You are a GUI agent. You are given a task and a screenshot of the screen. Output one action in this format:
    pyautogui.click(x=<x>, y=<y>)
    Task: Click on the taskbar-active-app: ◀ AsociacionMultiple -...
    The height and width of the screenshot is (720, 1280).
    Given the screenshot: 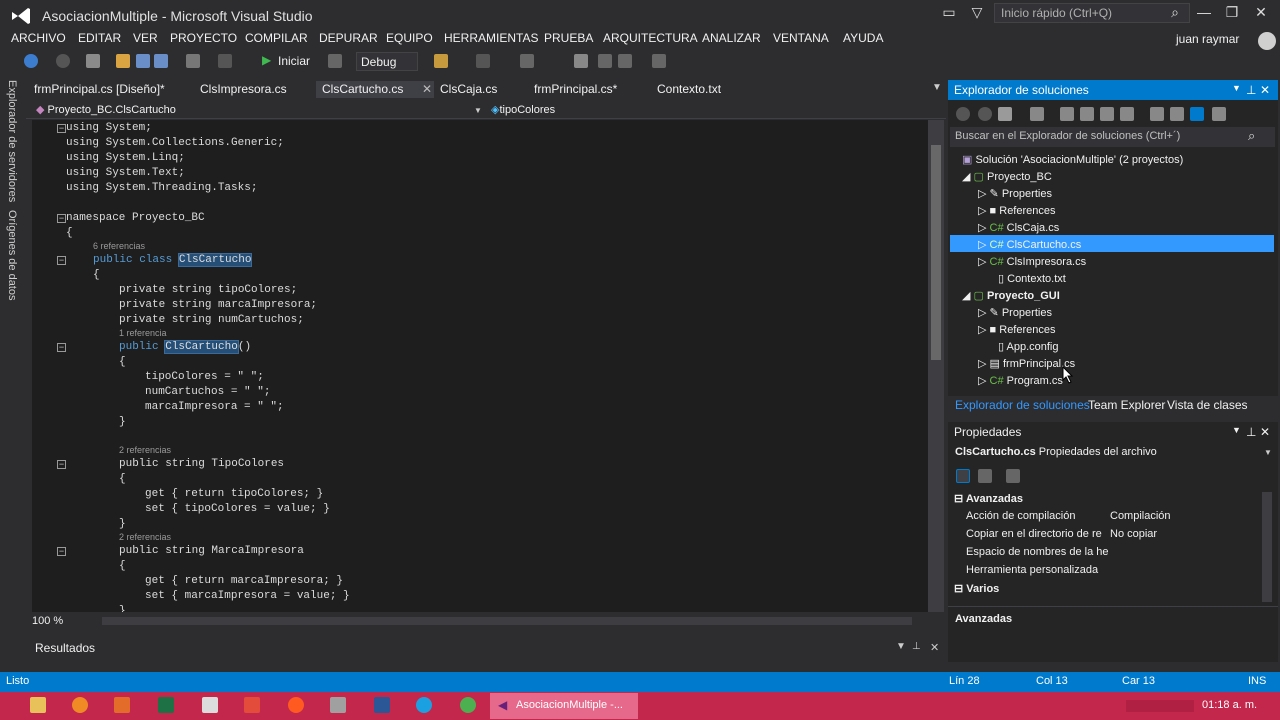 What is the action you would take?
    pyautogui.click(x=564, y=706)
    